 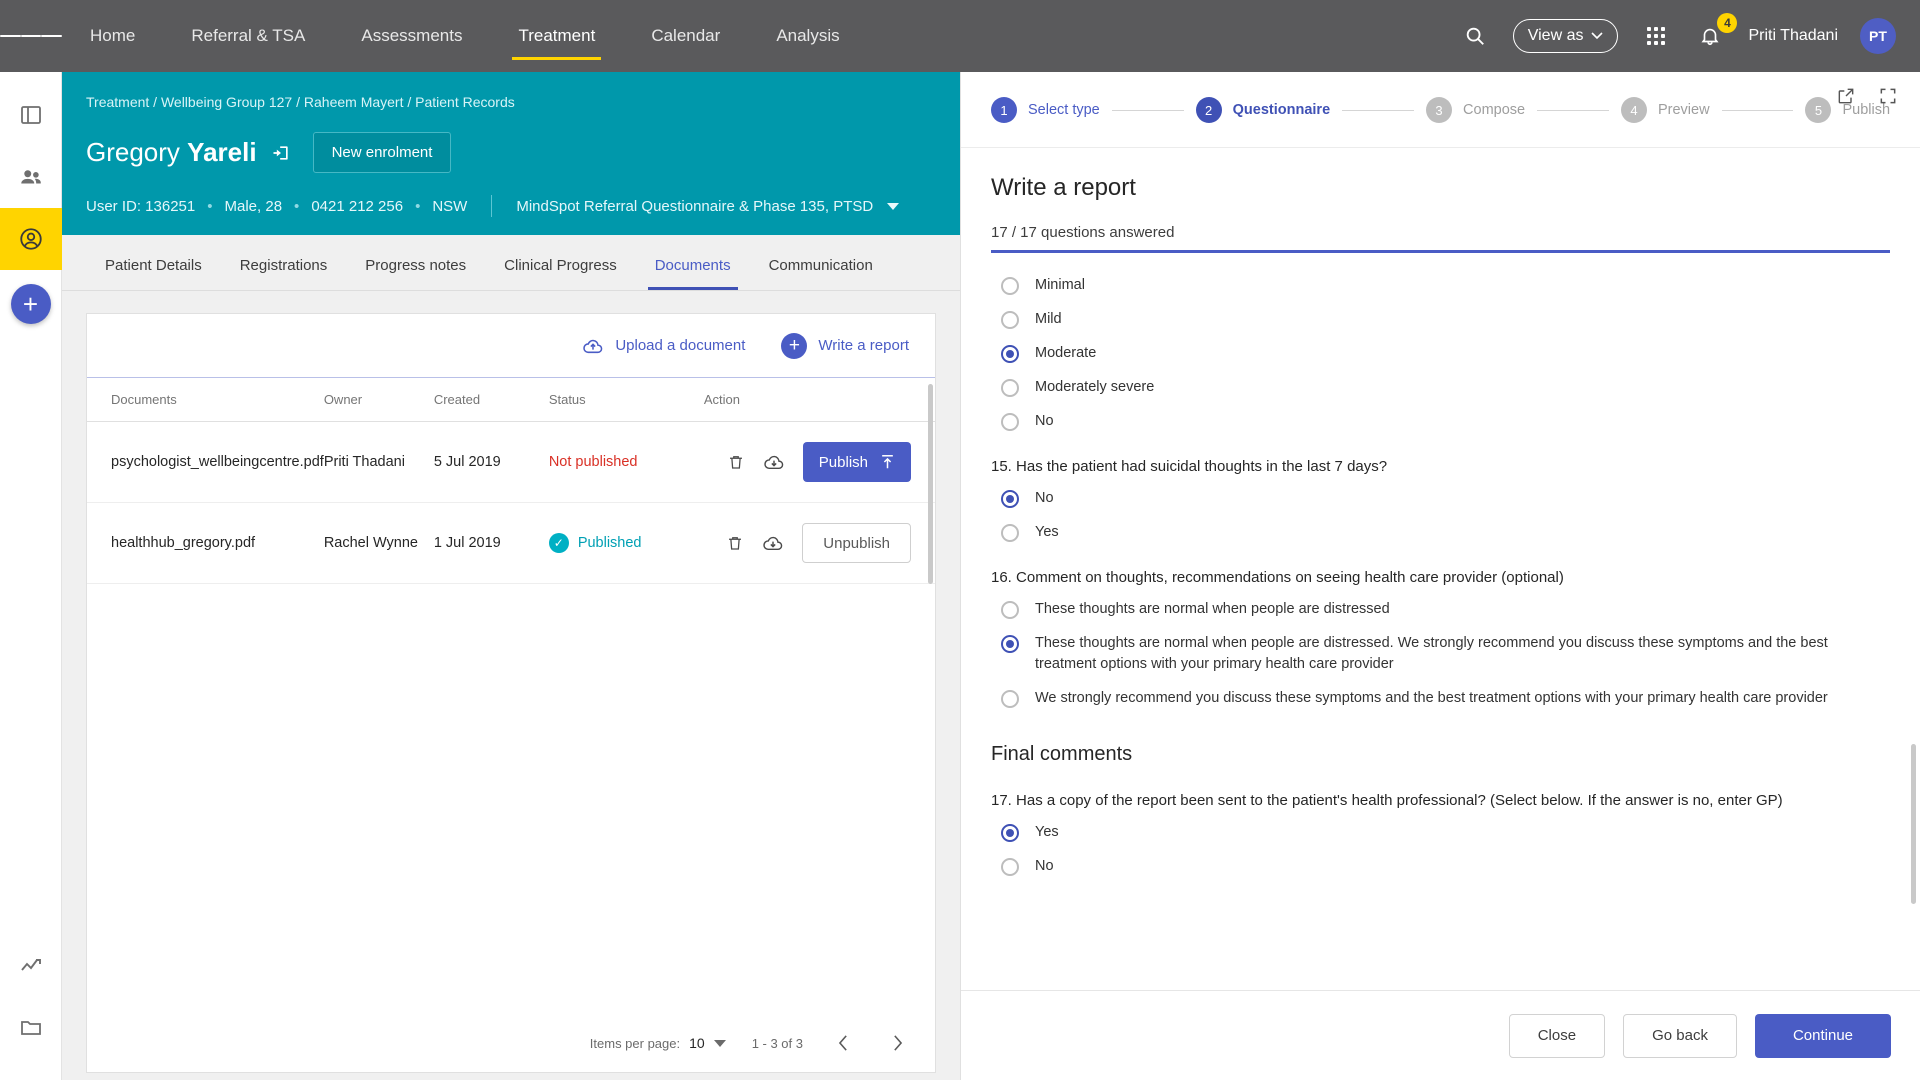 What do you see at coordinates (1445, 319) in the screenshot?
I see `option-mild: Mild` at bounding box center [1445, 319].